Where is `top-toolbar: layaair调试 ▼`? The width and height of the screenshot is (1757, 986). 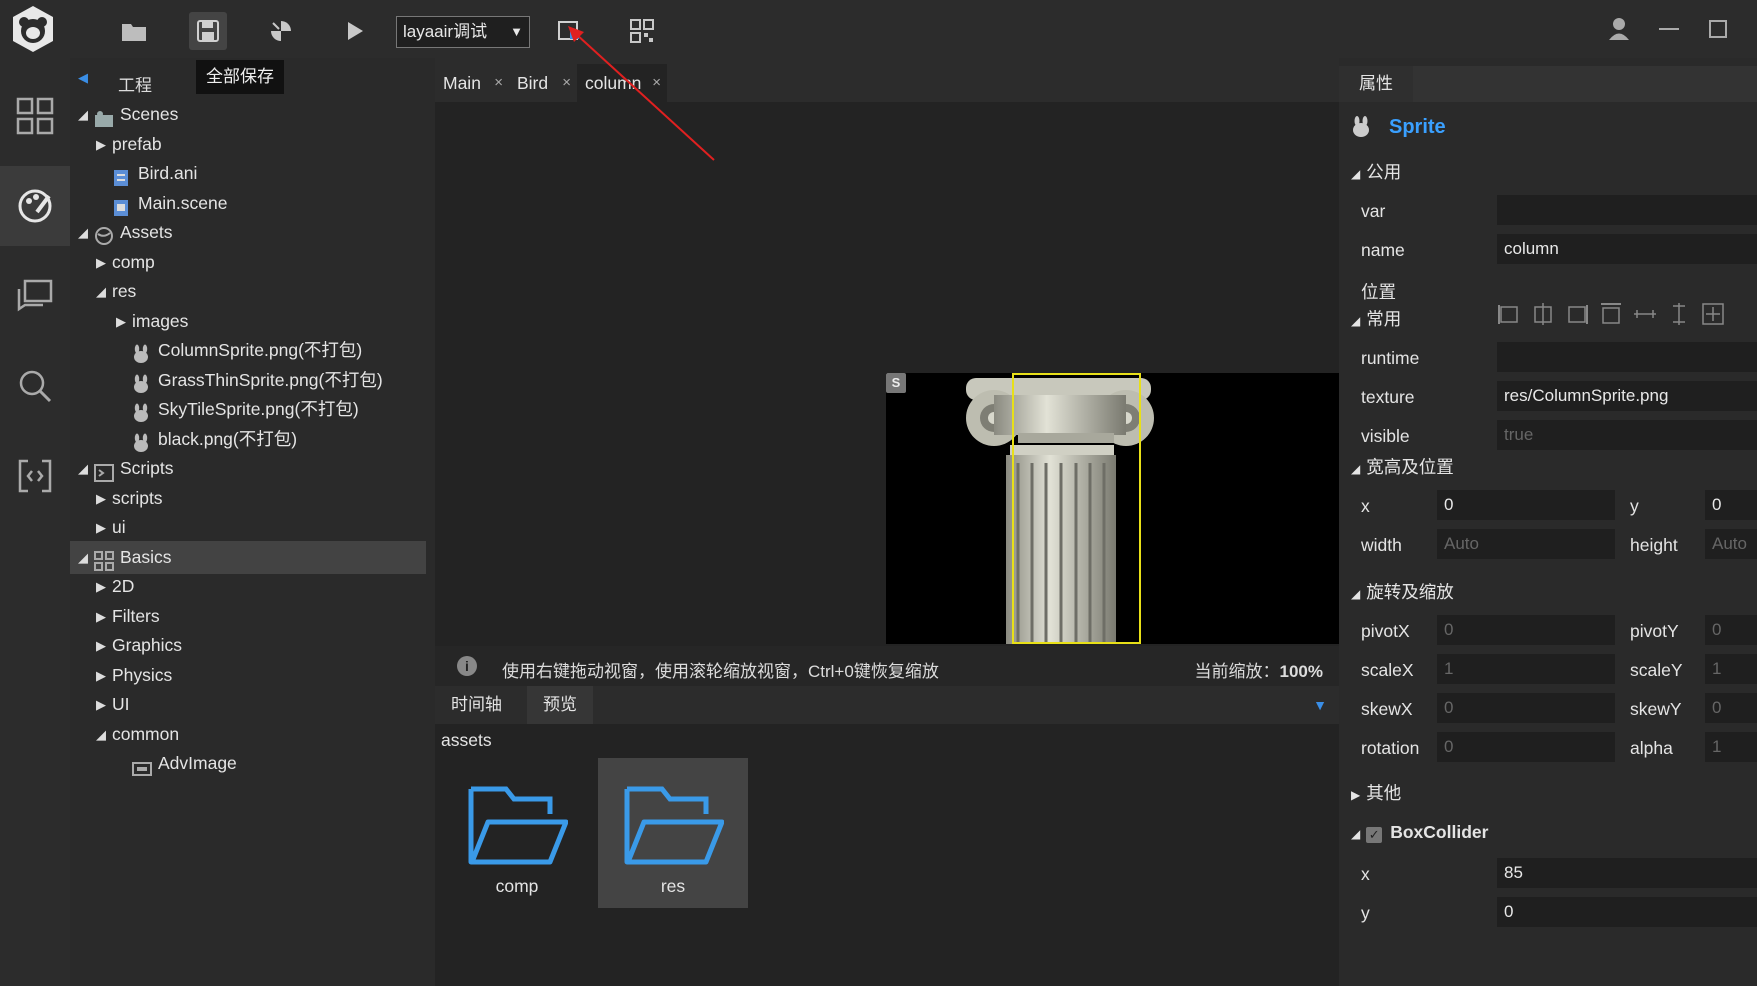 top-toolbar: layaair调试 ▼ is located at coordinates (878, 29).